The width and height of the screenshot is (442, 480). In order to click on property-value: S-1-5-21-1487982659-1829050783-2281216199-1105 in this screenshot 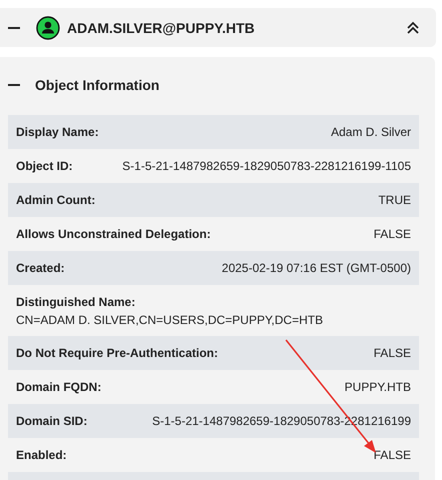, I will do `click(266, 166)`.